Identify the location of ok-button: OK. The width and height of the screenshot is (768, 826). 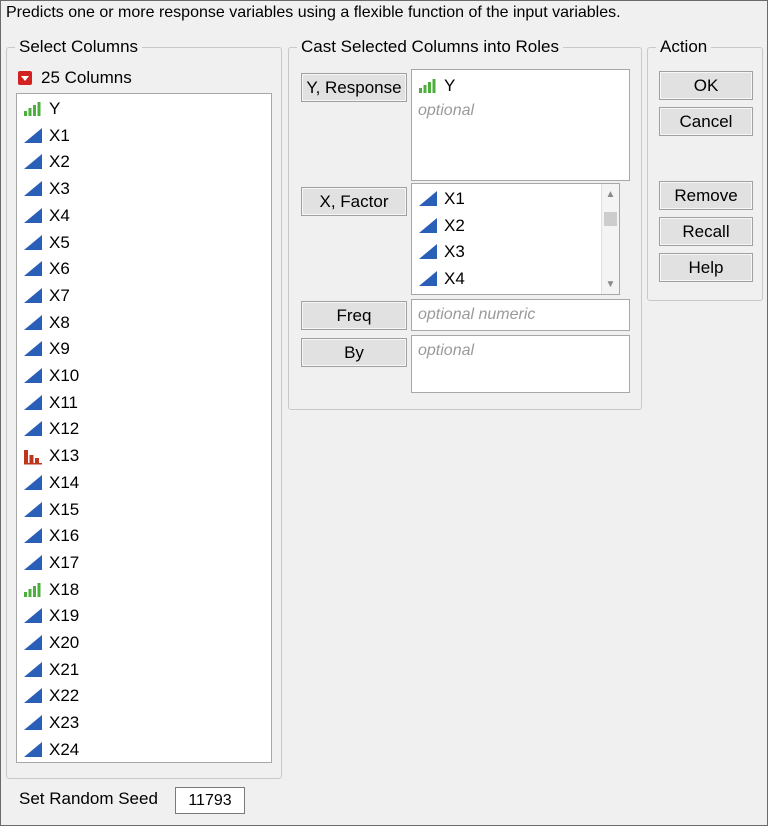
(706, 85).